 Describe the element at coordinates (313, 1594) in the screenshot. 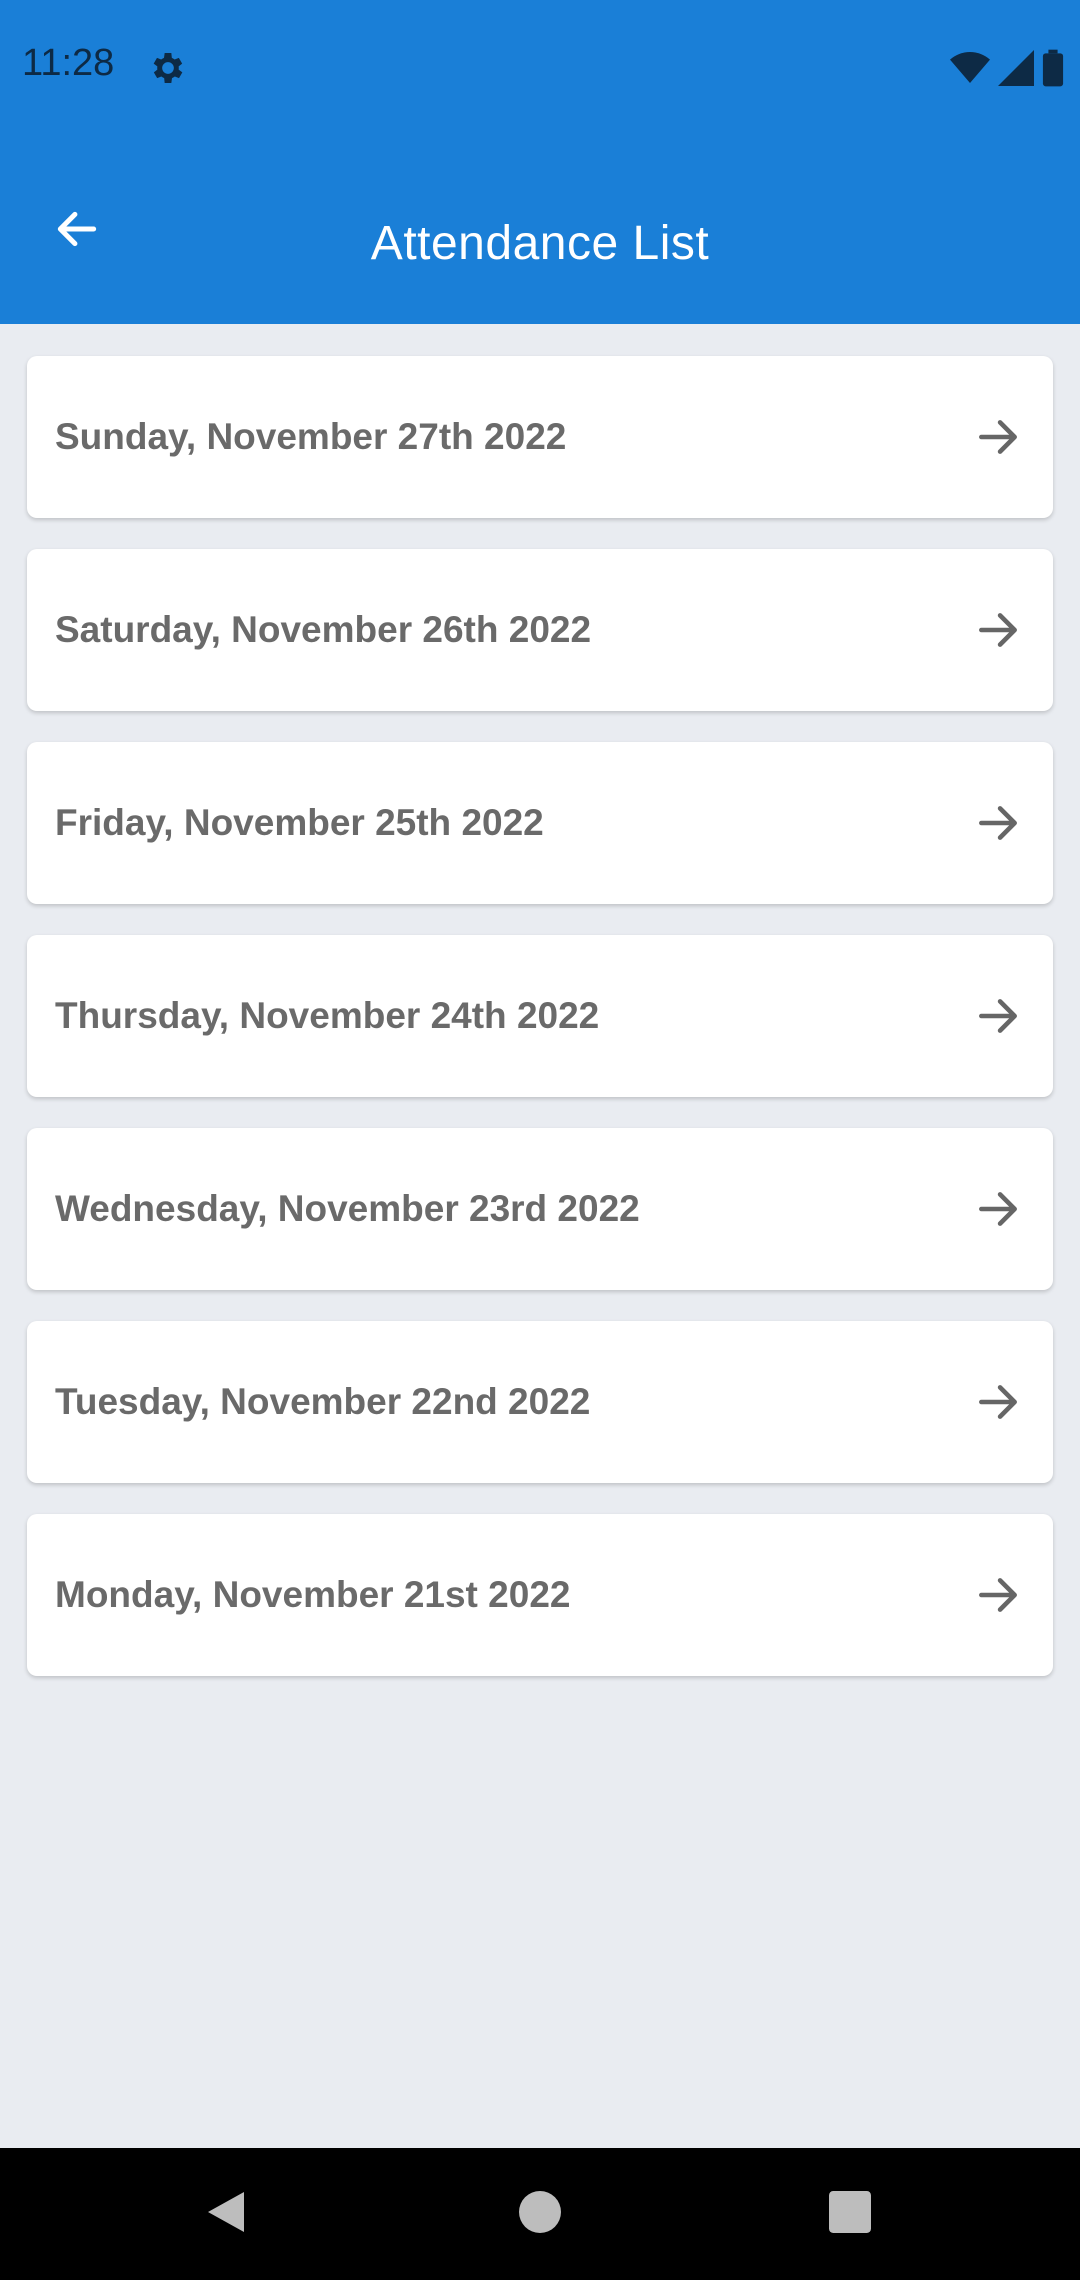

I see `attendance-item-label: Monday, November 21st 2022` at that location.